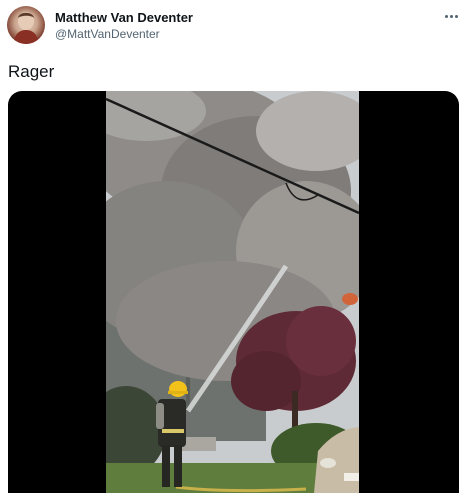 Image resolution: width=461 pixels, height=493 pixels. What do you see at coordinates (450, 16) in the screenshot?
I see `more-options-button` at bounding box center [450, 16].